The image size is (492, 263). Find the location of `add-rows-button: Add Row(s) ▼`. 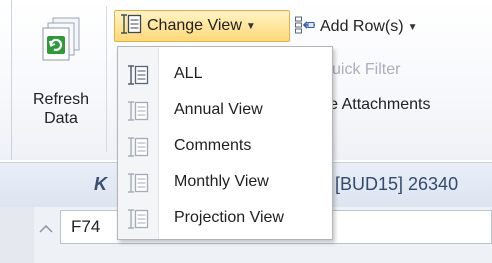

add-rows-button: Add Row(s) ▼ is located at coordinates (355, 27).